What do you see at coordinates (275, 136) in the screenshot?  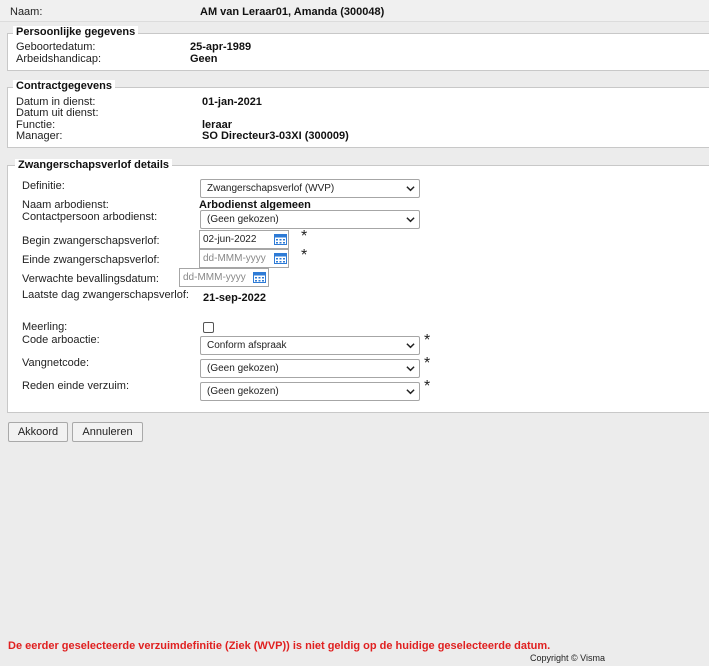 I see `manager-value: SO Directeur3-03XI (300009)` at bounding box center [275, 136].